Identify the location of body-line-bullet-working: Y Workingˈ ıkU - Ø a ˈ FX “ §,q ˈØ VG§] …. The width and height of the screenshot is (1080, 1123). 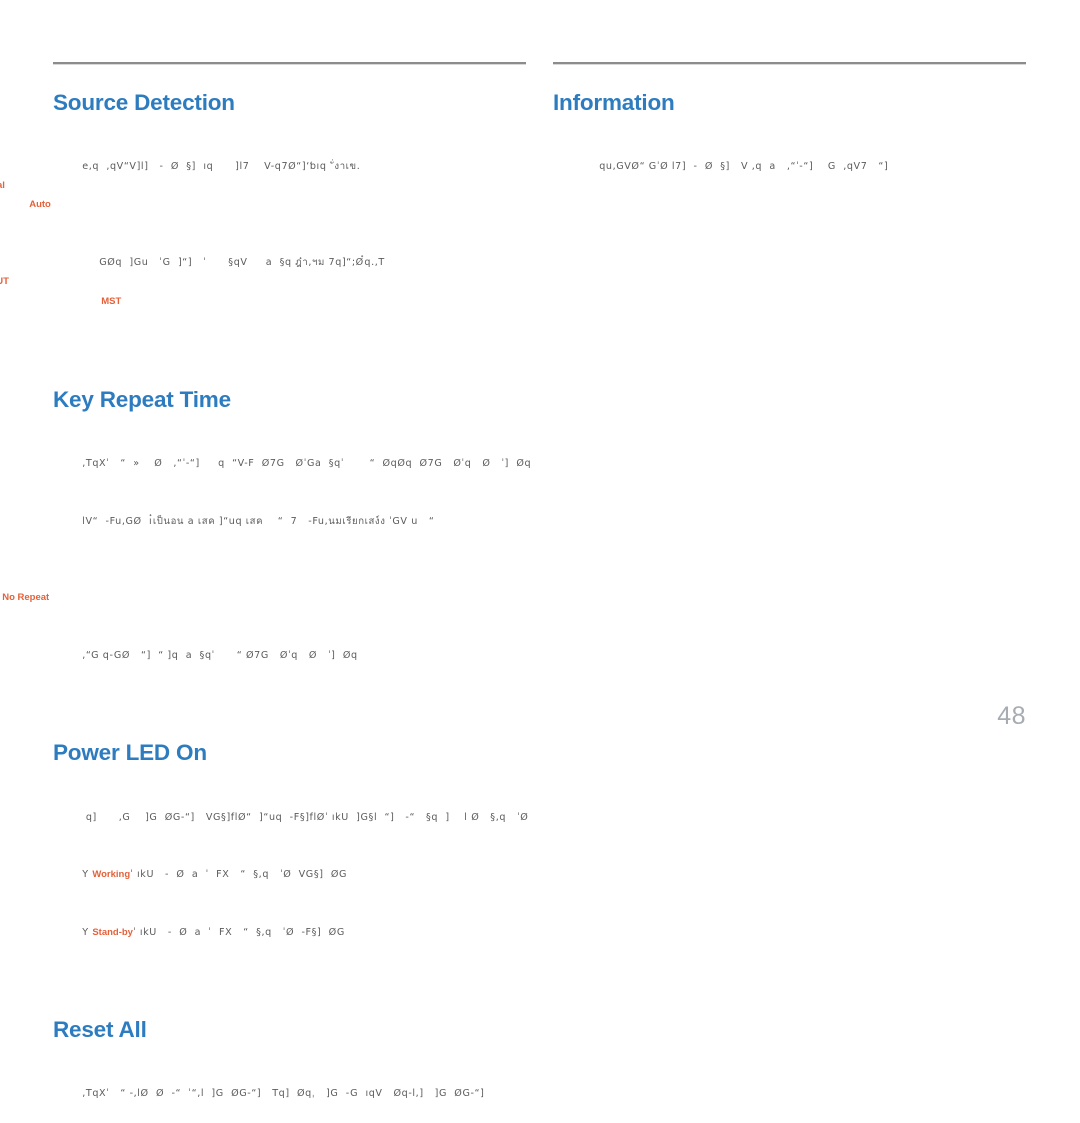
(289, 875).